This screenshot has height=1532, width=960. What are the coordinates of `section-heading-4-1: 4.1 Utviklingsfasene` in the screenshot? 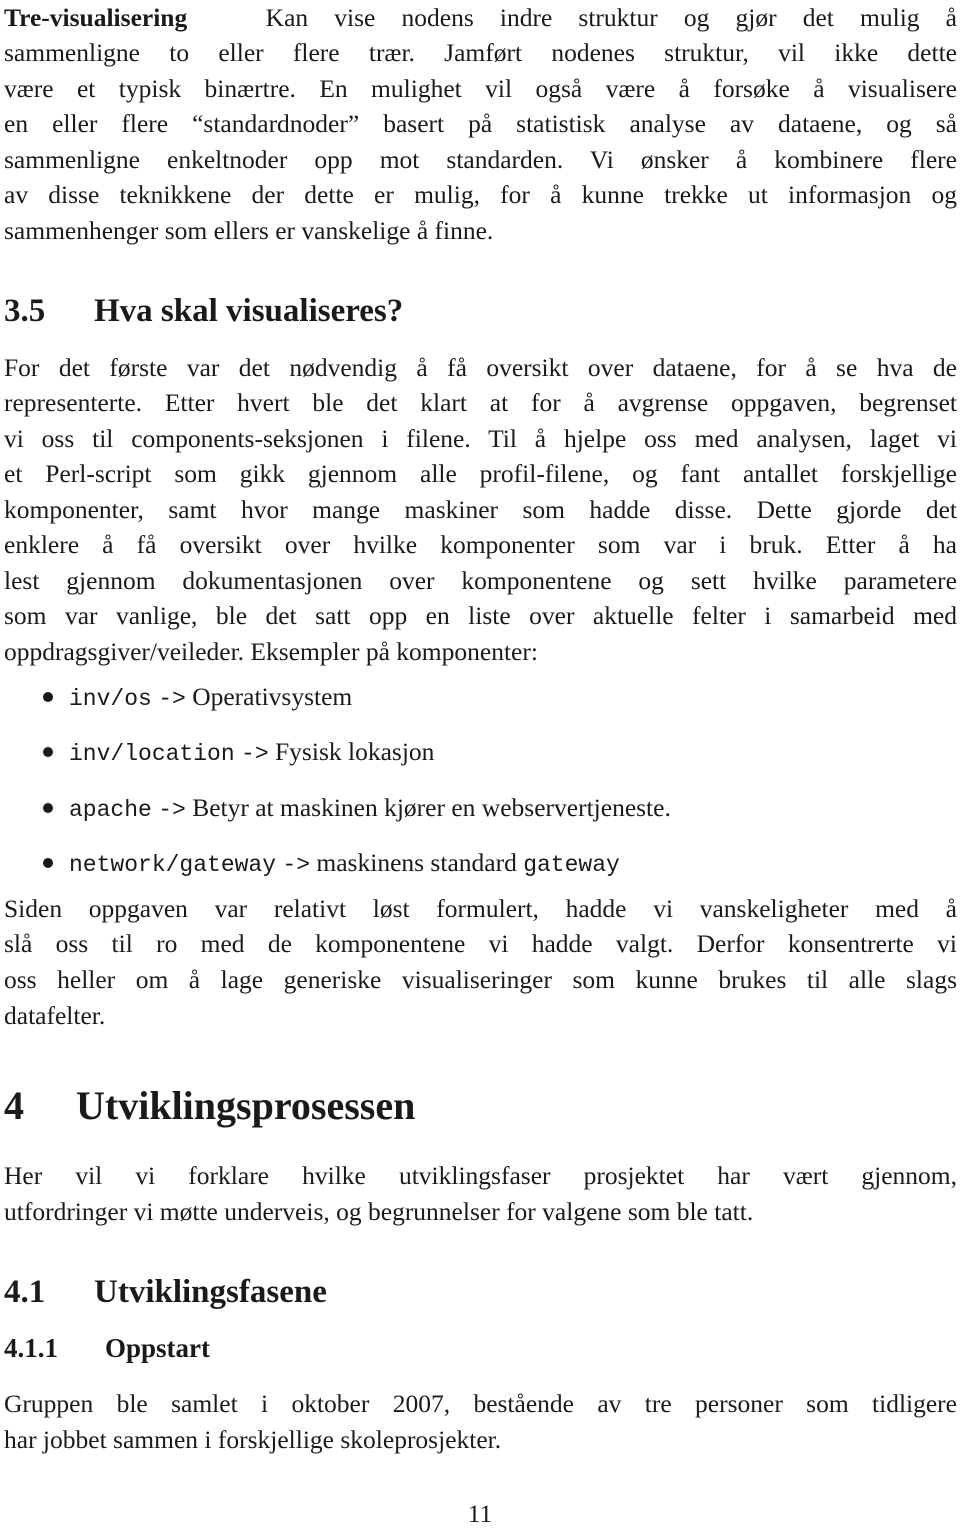 It's located at (165, 1292).